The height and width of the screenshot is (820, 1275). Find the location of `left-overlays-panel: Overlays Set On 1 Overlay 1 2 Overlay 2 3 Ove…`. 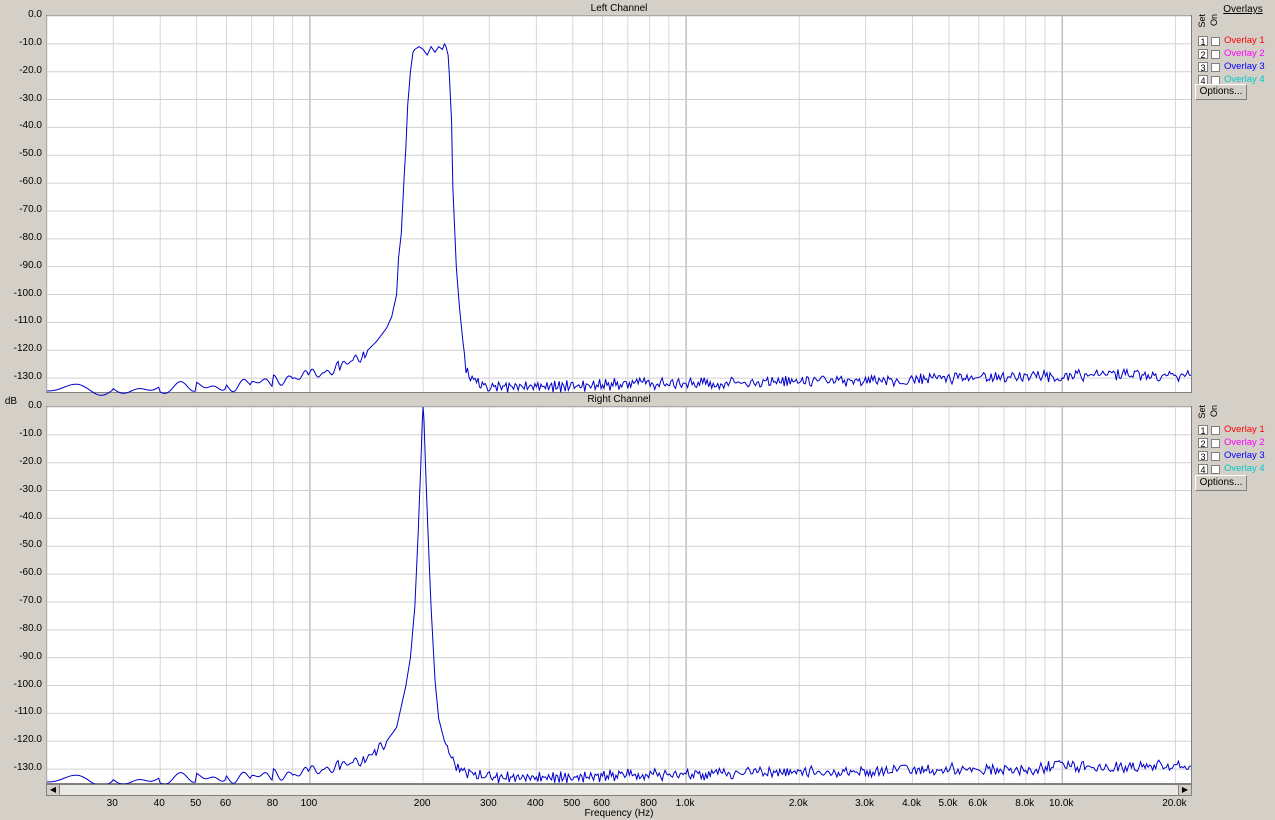

left-overlays-panel: Overlays Set On 1 Overlay 1 2 Overlay 2 3 Ove… is located at coordinates (1234, 54).